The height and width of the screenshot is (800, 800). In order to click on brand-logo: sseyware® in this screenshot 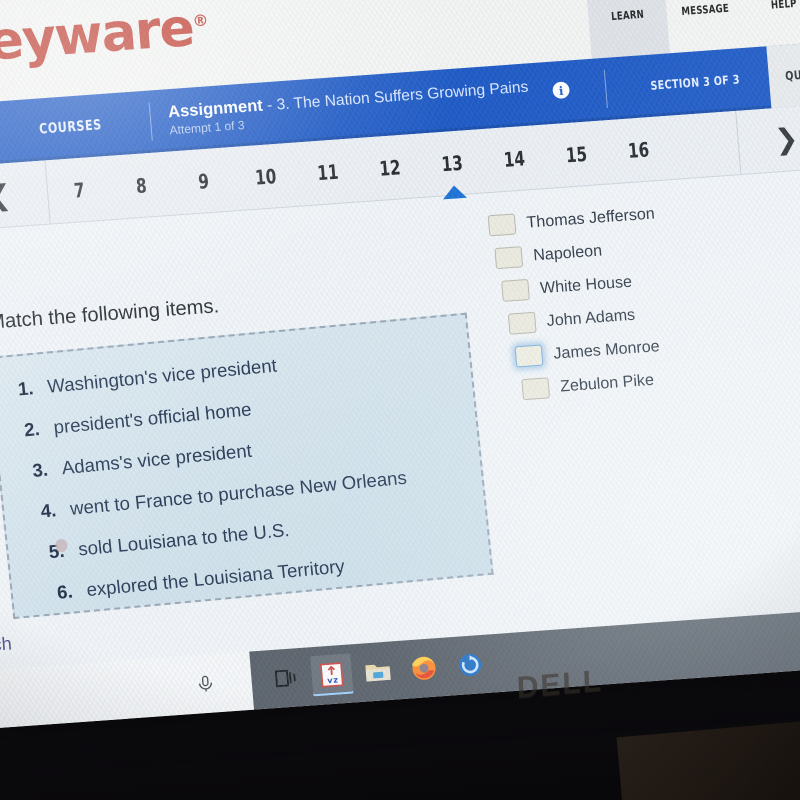, I will do `click(105, 38)`.